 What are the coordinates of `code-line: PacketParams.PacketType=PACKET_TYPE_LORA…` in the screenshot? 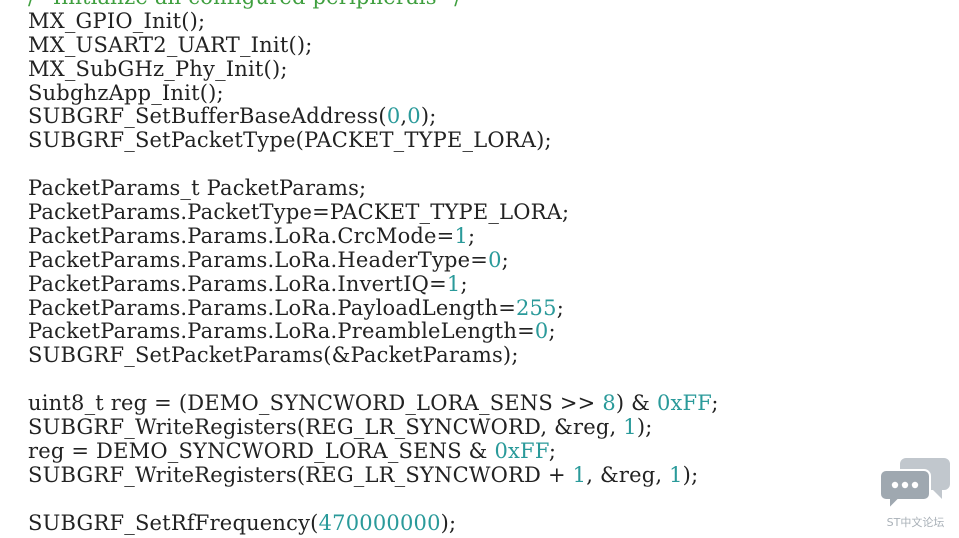 It's located at (478, 212).